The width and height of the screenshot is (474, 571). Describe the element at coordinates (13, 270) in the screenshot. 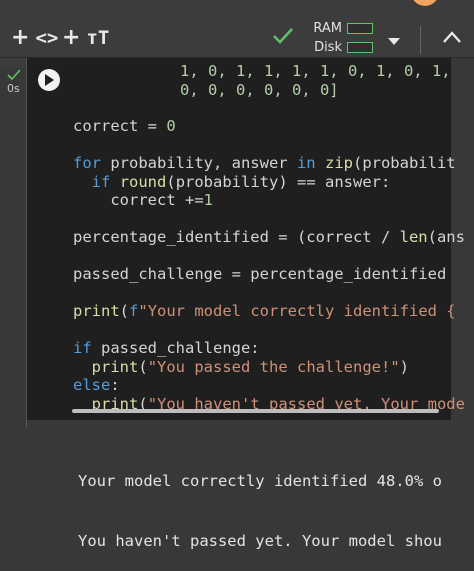

I see `cell-status-gutter` at that location.